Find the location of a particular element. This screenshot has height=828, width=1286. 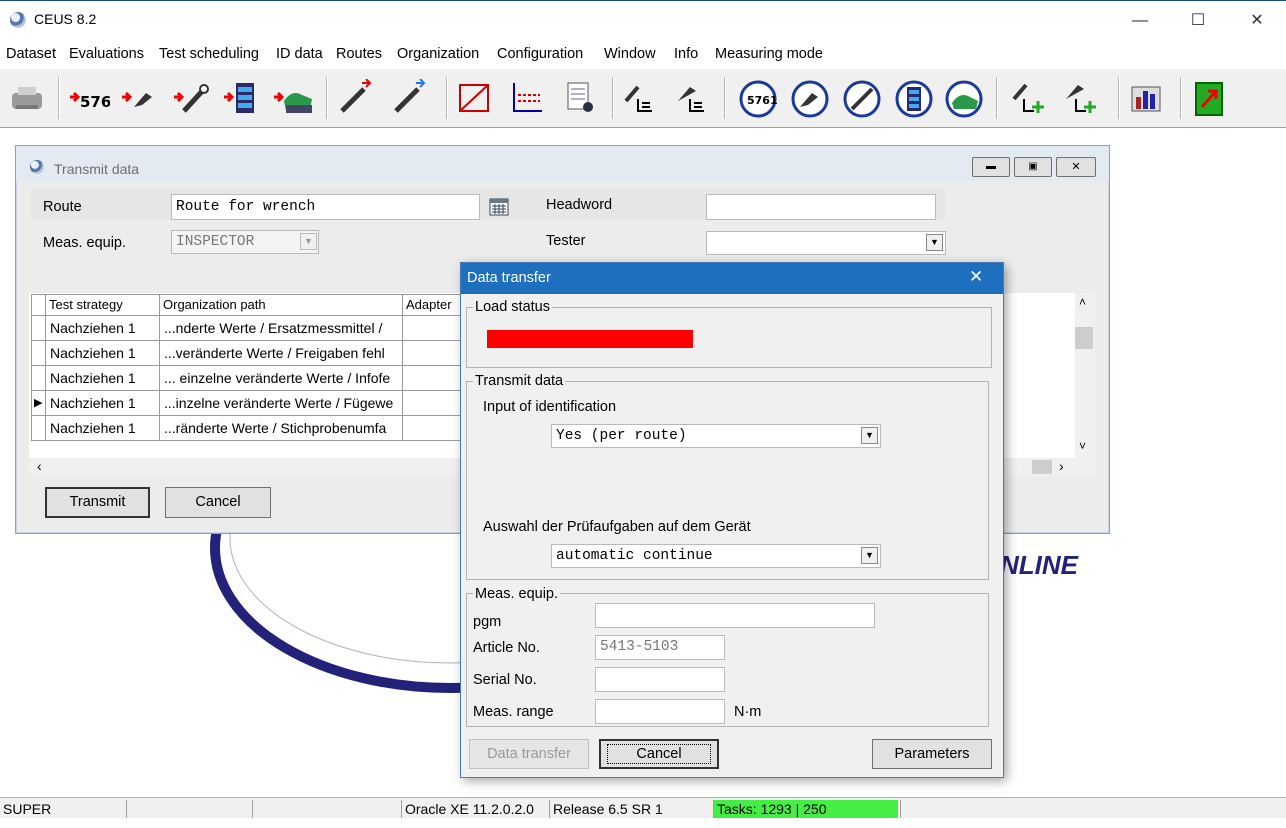

sync-test-data-icon: 5761 is located at coordinates (758, 98).